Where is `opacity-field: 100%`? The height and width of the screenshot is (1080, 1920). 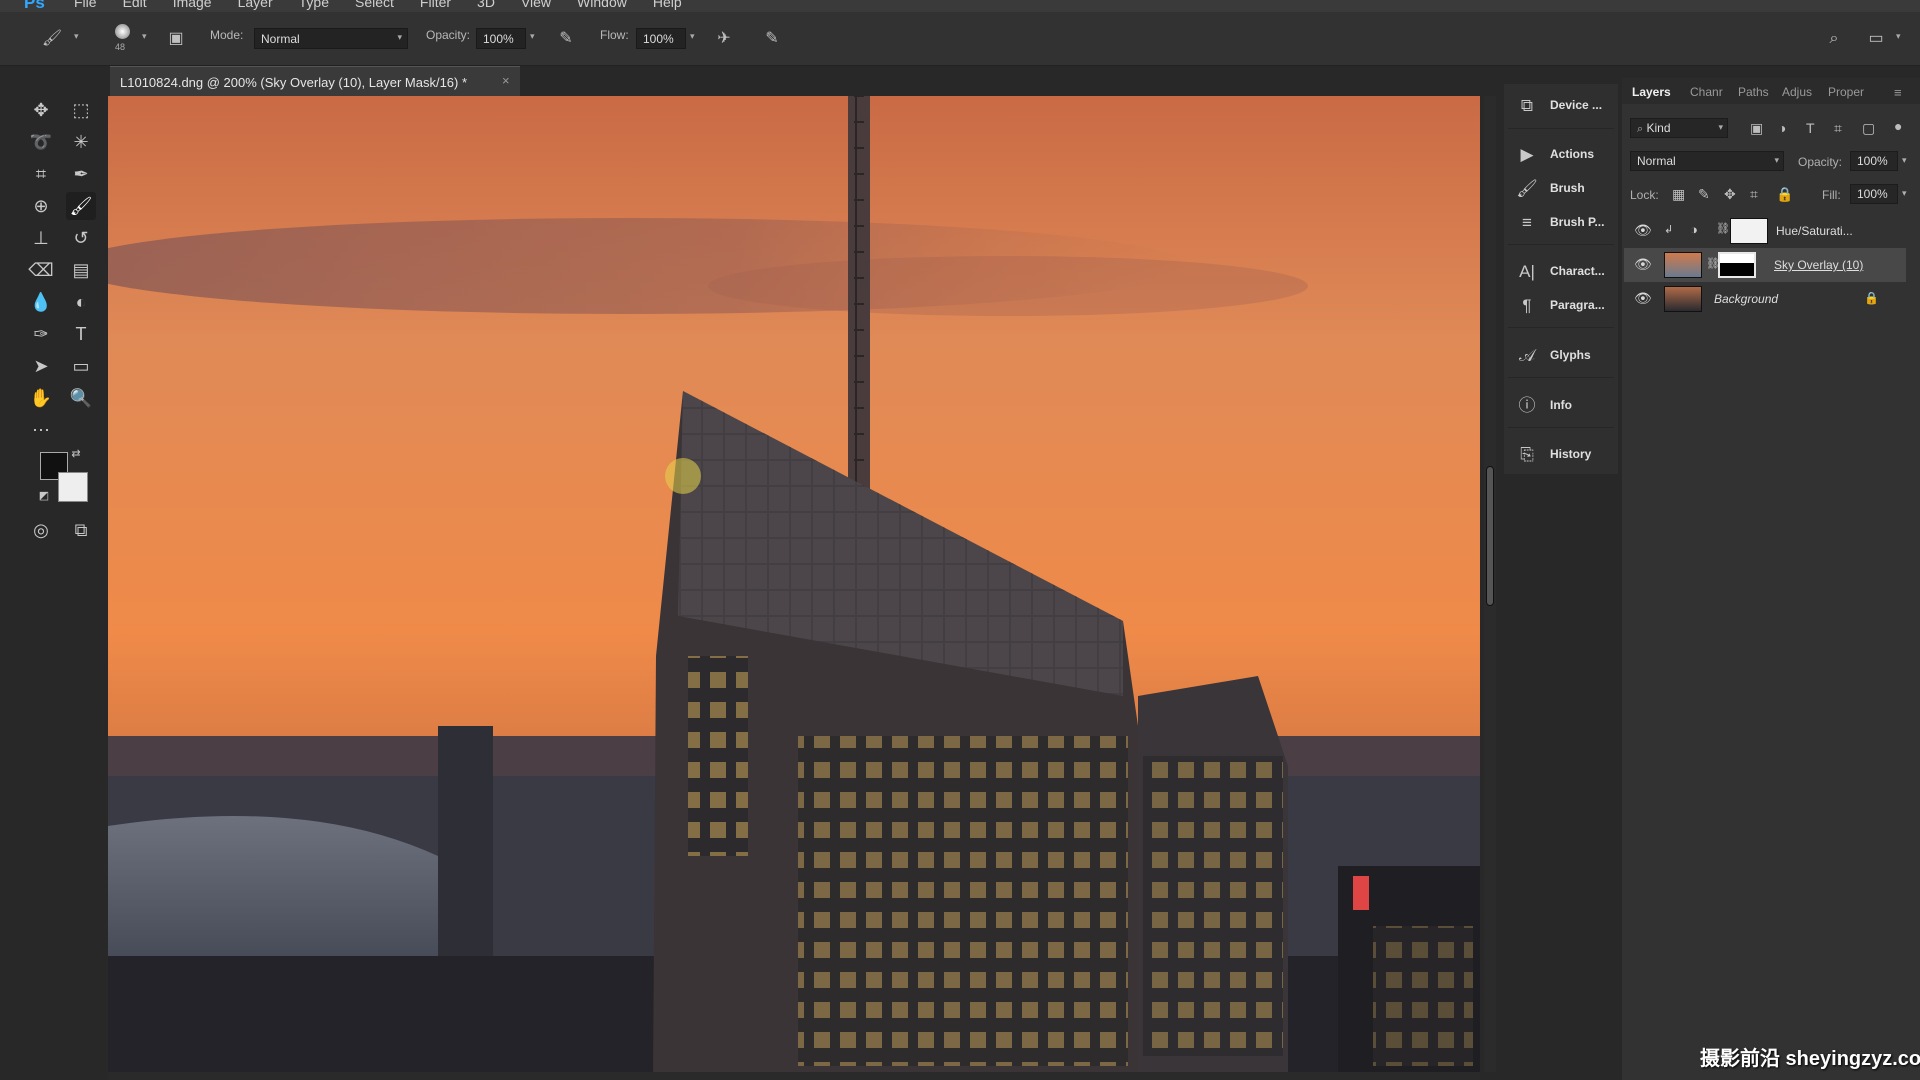
opacity-field: 100% is located at coordinates (501, 38).